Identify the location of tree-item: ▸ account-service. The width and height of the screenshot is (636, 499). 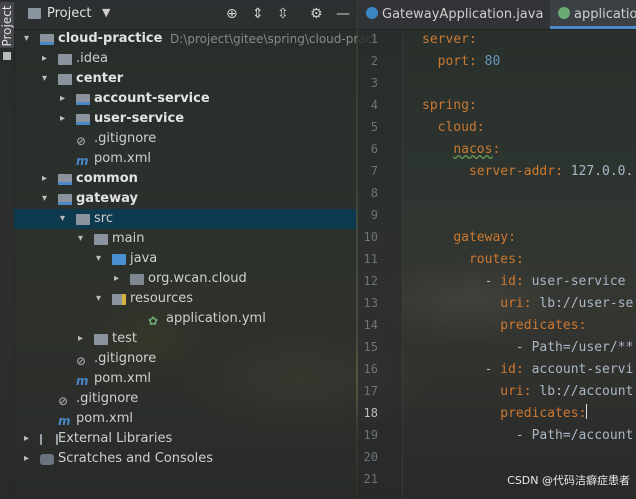
(185, 99).